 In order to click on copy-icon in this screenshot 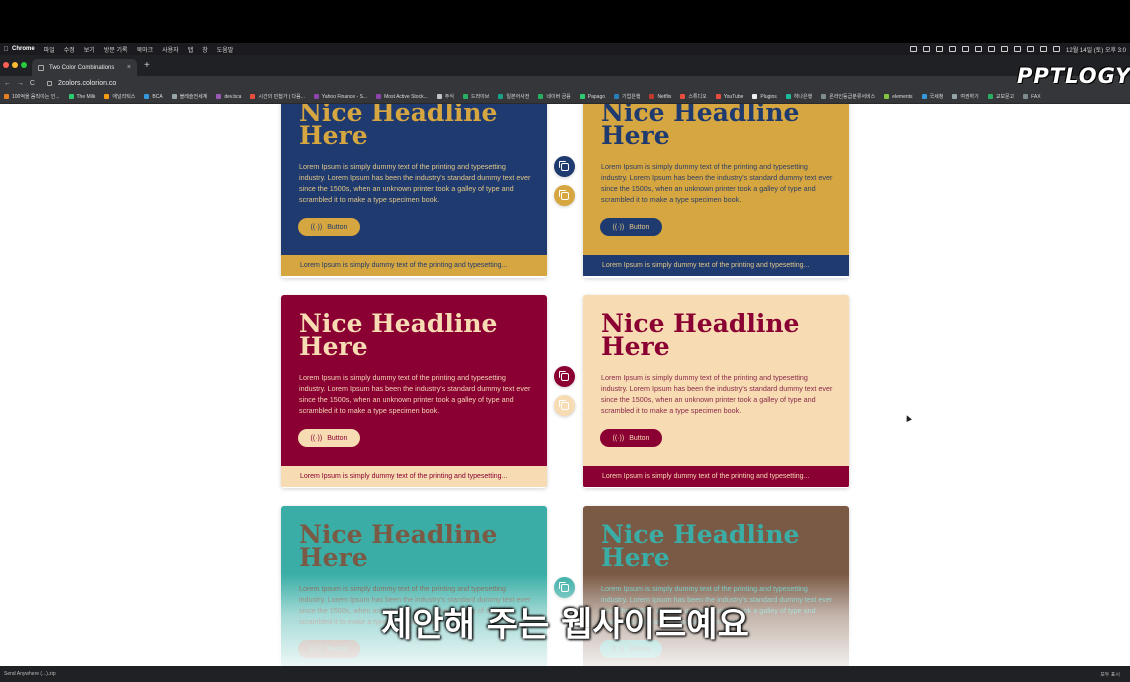, I will do `click(563, 404)`.